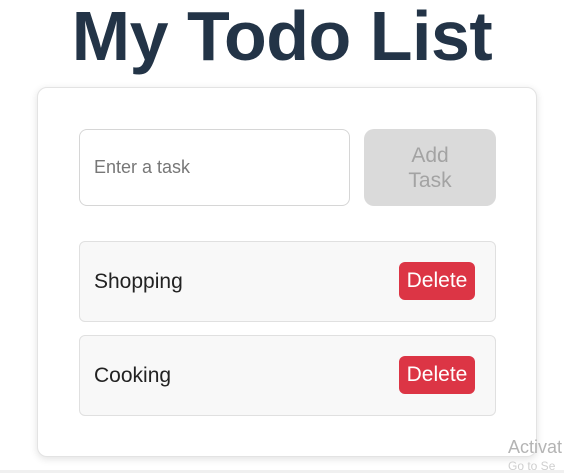 The height and width of the screenshot is (473, 564). I want to click on task-label: Shopping, so click(138, 281).